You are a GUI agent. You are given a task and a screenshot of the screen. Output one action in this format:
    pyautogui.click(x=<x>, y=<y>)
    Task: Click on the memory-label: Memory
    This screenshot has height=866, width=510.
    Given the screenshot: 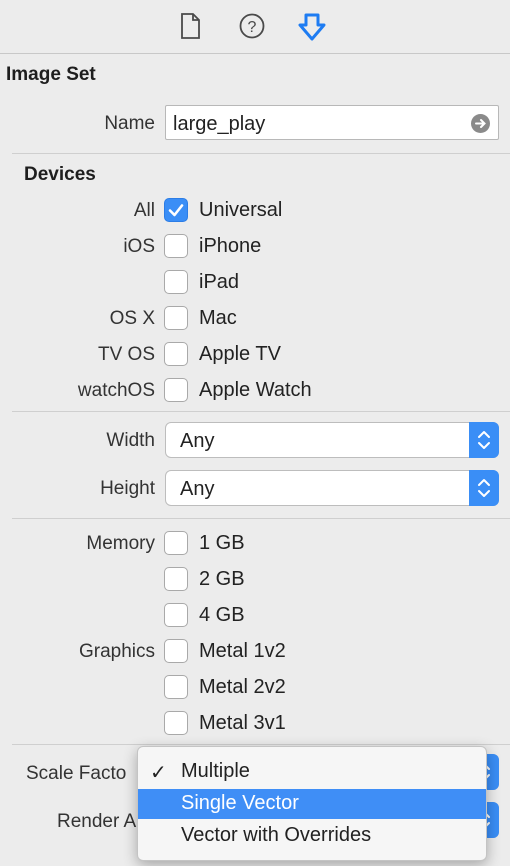 What is the action you would take?
    pyautogui.click(x=120, y=543)
    